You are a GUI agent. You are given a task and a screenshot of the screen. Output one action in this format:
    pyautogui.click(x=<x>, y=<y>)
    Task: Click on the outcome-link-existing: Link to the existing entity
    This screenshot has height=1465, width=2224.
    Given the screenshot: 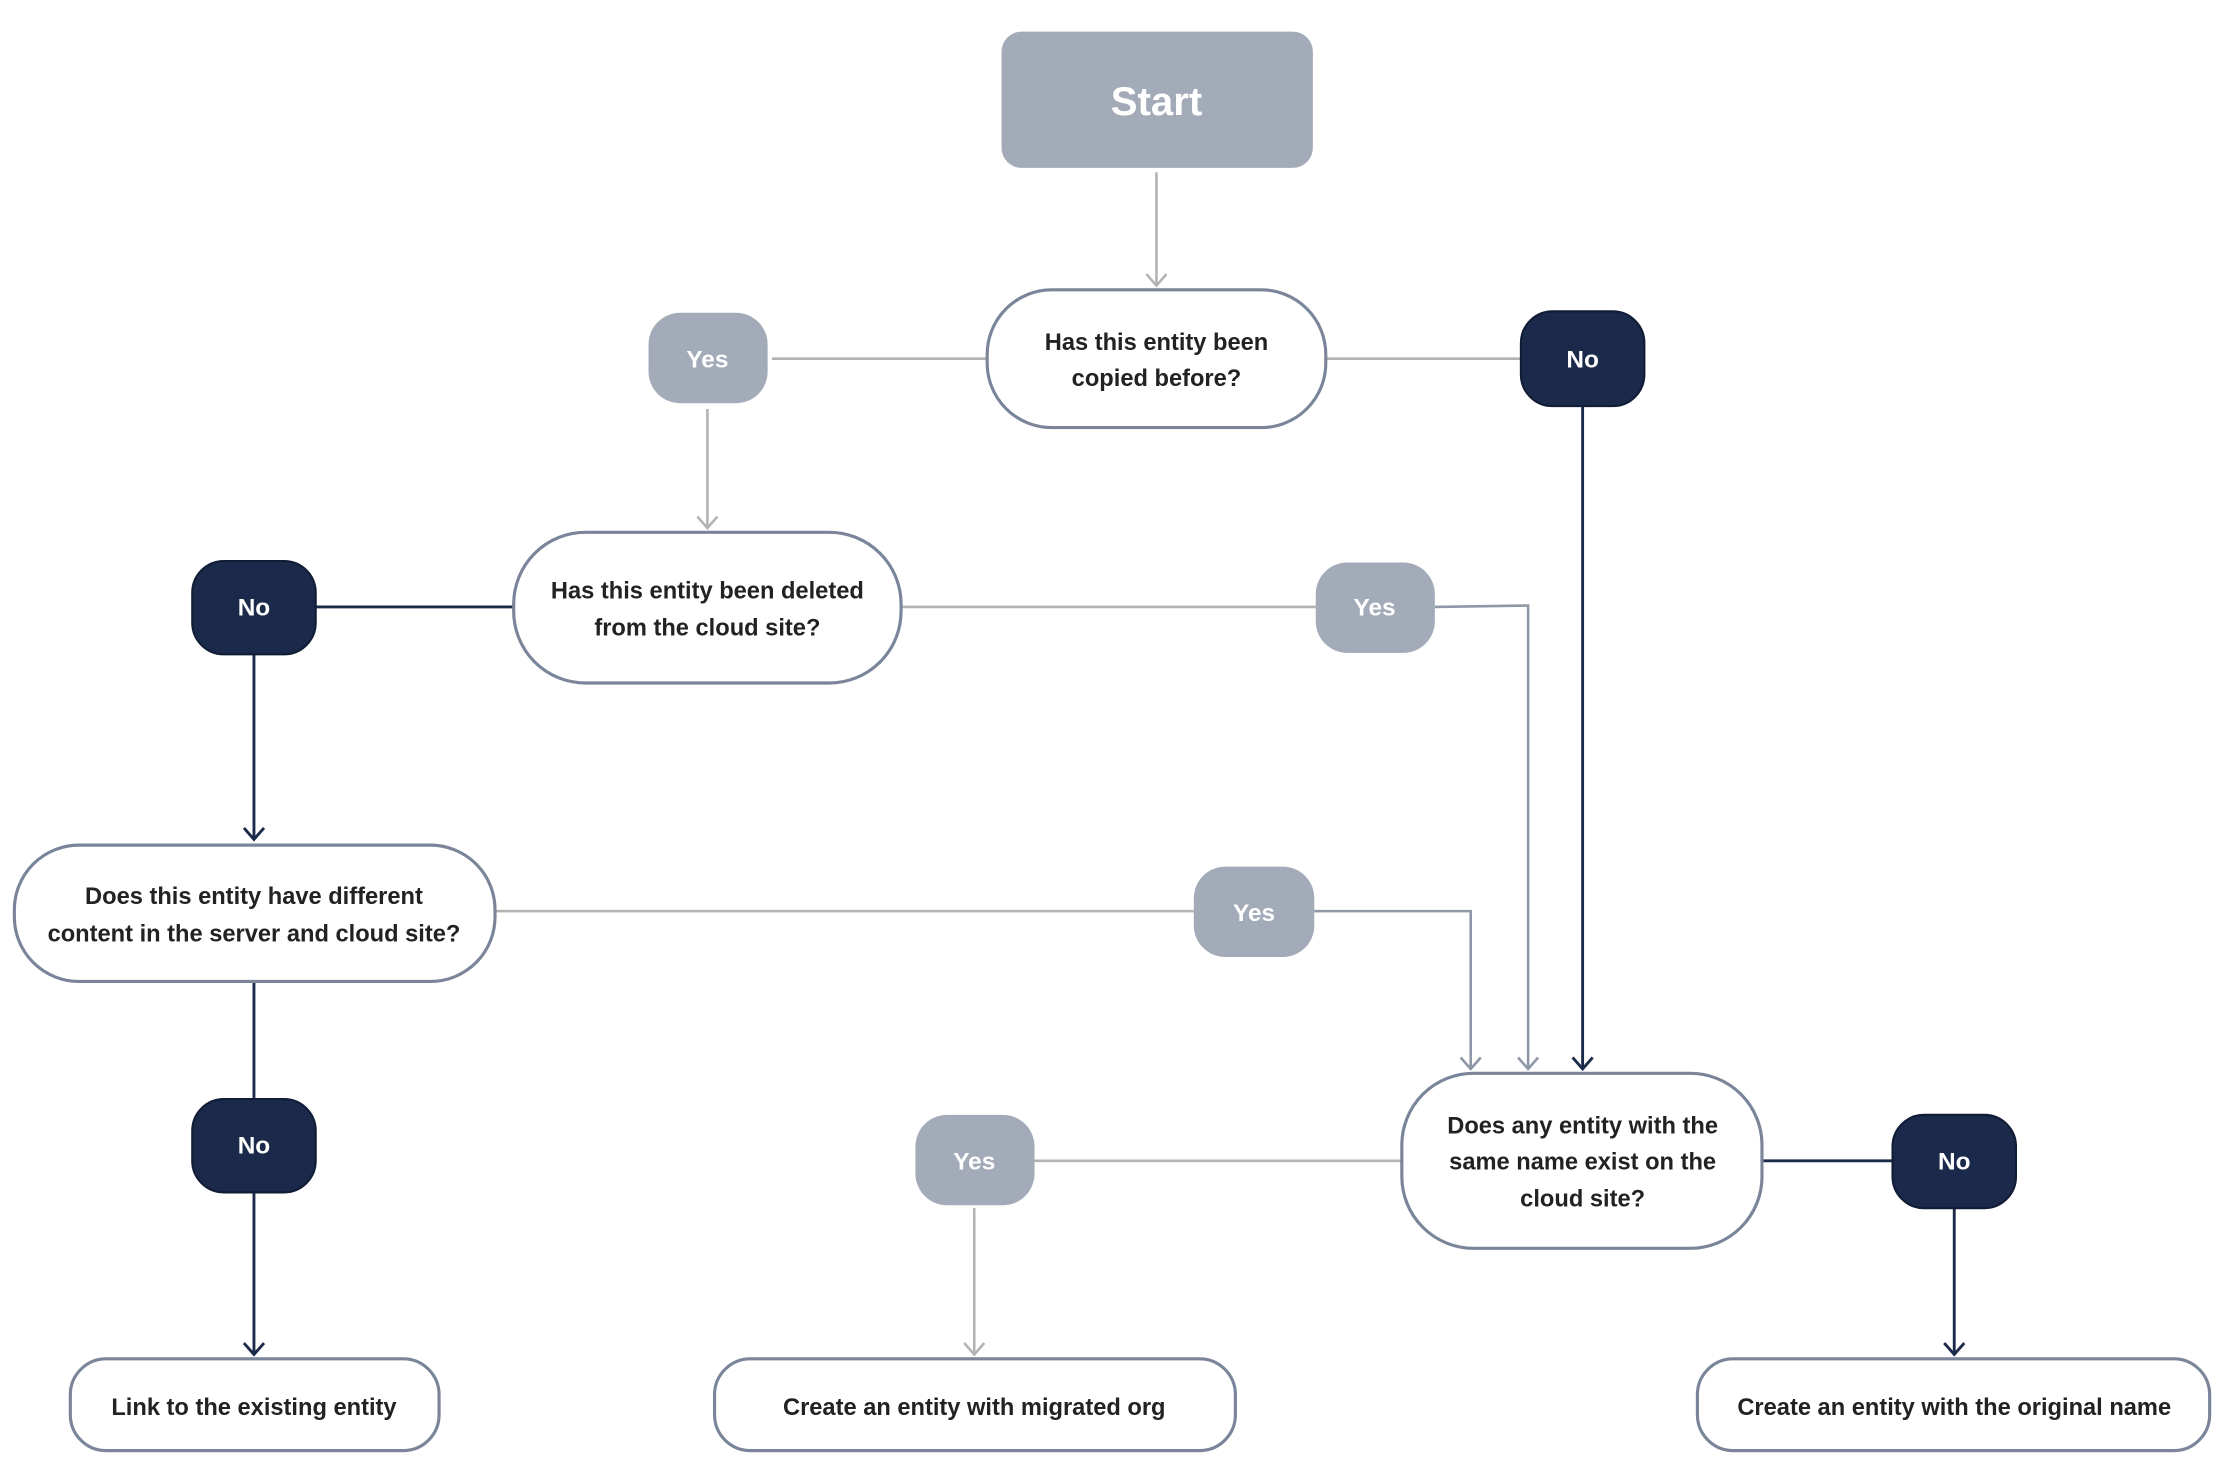 What is the action you would take?
    pyautogui.click(x=254, y=1405)
    